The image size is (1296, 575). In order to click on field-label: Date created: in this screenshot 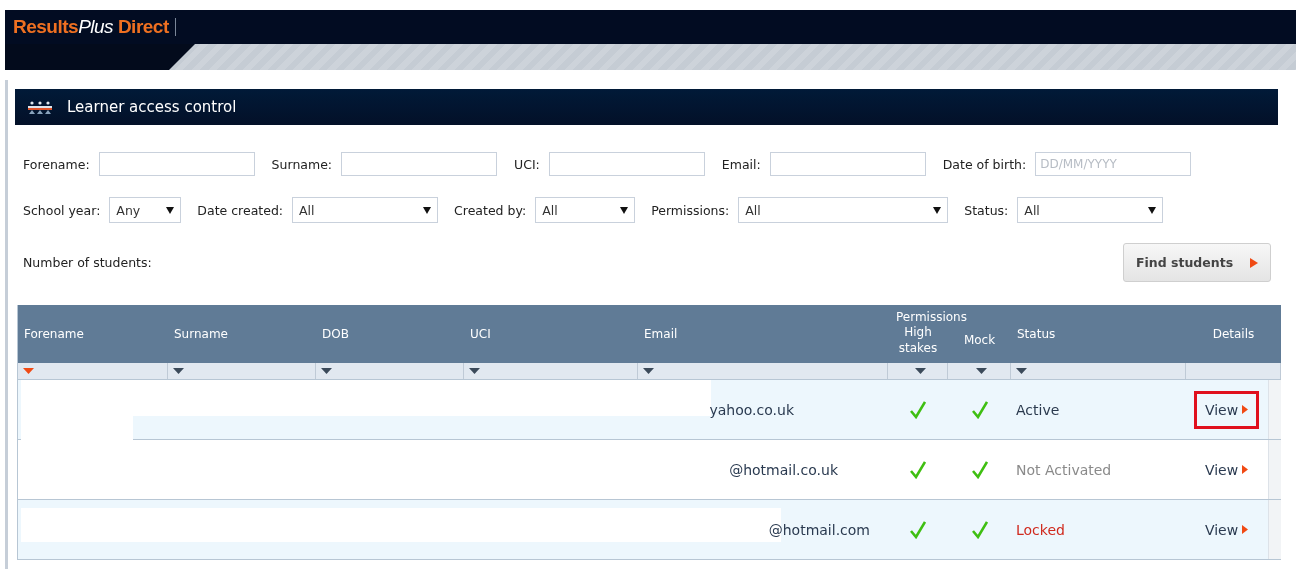, I will do `click(240, 210)`.